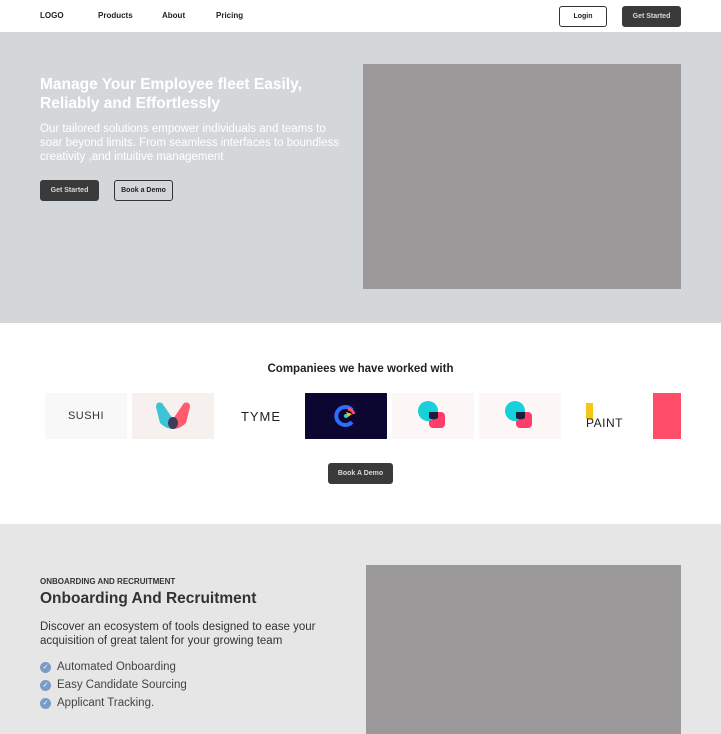 This screenshot has height=734, width=721. Describe the element at coordinates (173, 15) in the screenshot. I see `nav-link-about: About` at that location.